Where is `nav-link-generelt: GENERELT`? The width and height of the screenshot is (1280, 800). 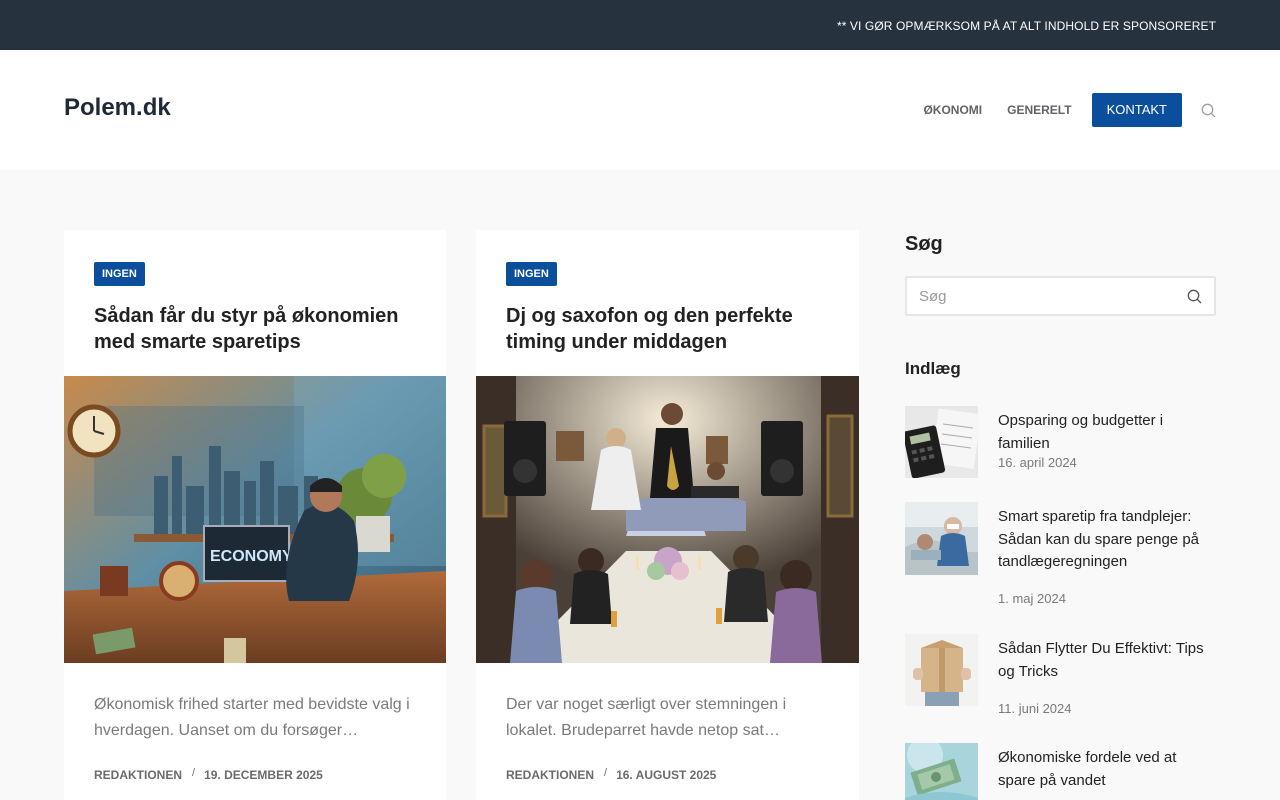 nav-link-generelt: GENERELT is located at coordinates (1039, 110).